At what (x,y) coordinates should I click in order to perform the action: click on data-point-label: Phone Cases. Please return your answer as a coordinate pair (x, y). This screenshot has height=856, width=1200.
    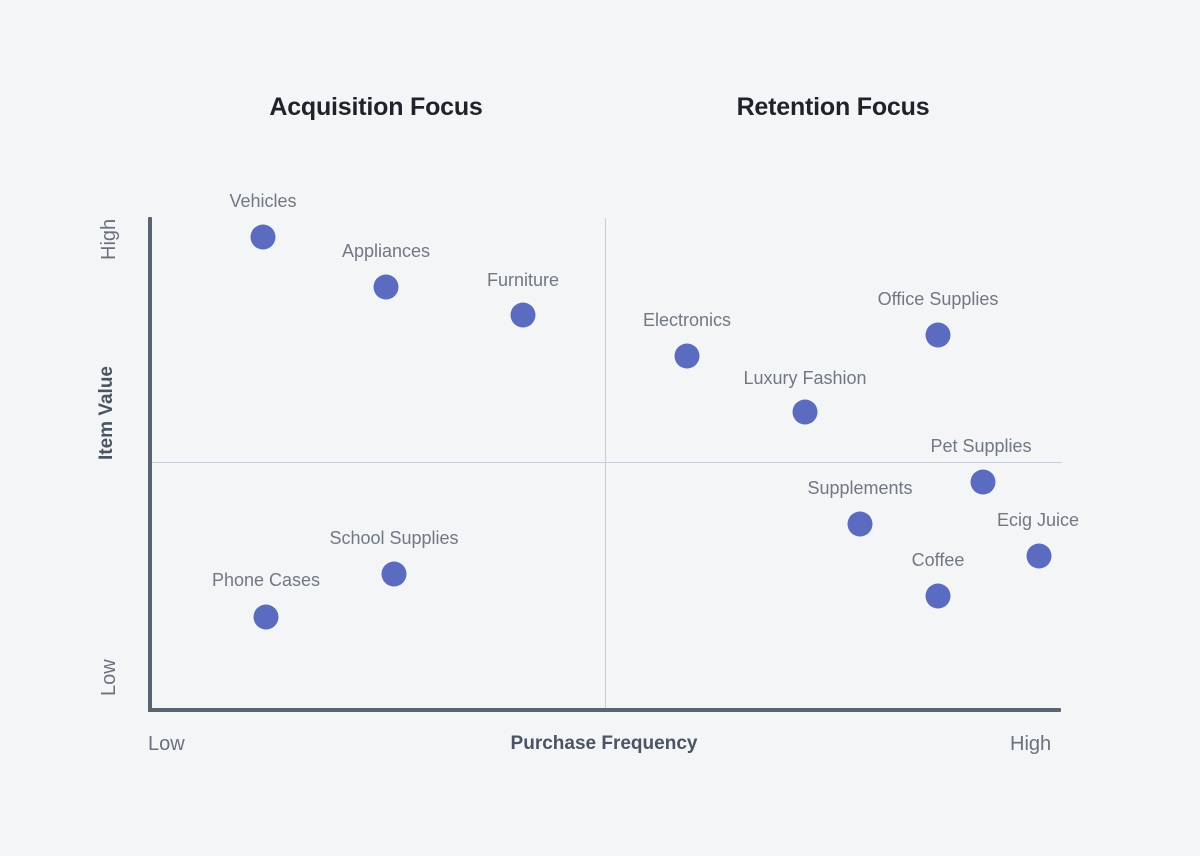
    Looking at the image, I should click on (266, 580).